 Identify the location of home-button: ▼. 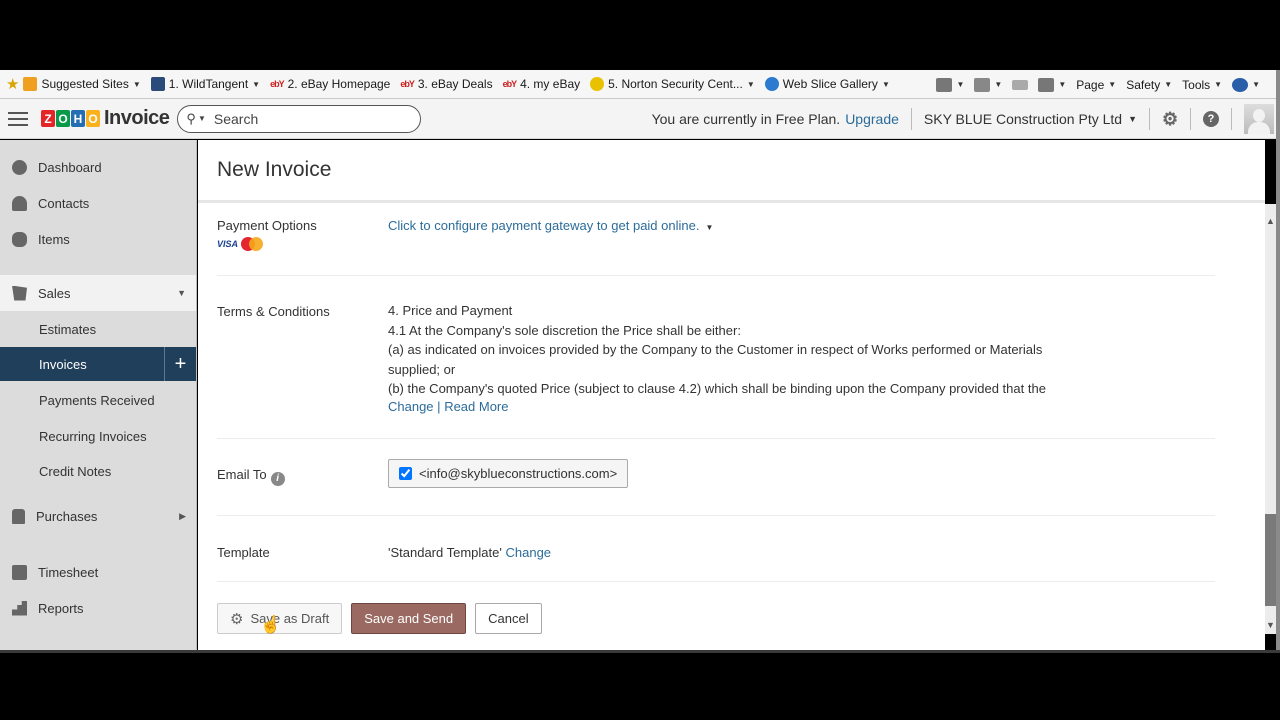
(950, 84).